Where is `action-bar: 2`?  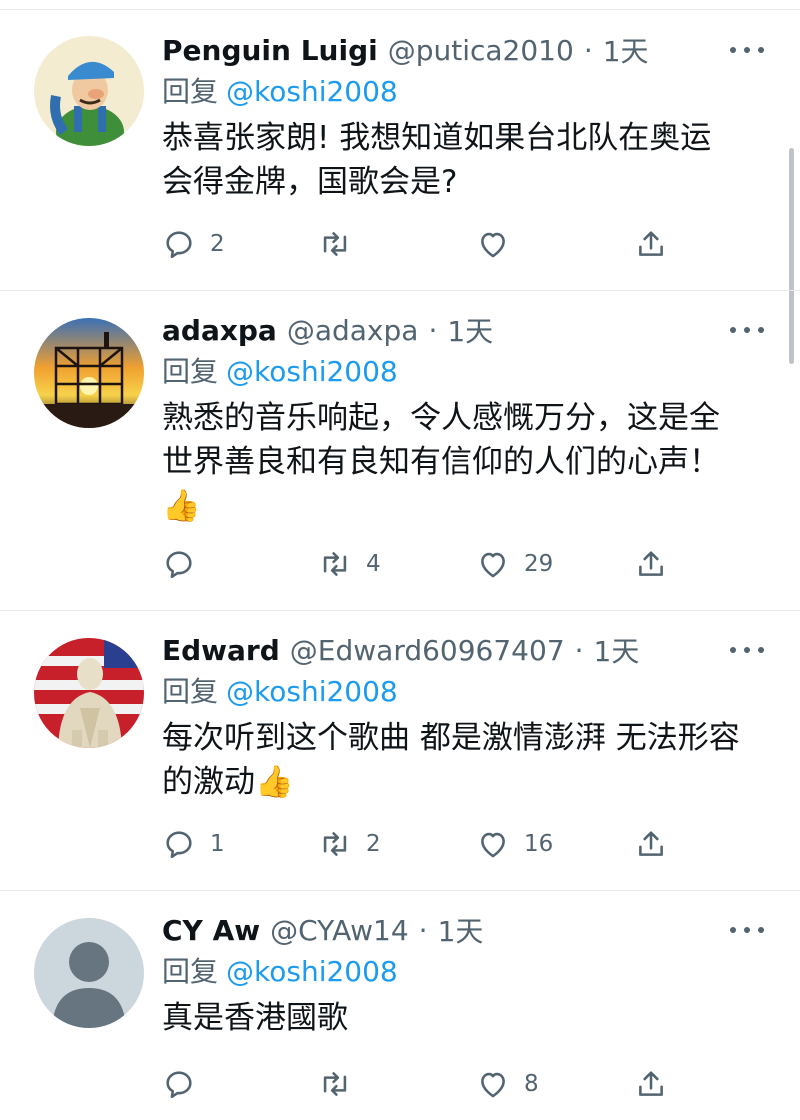 action-bar: 2 is located at coordinates (422, 244).